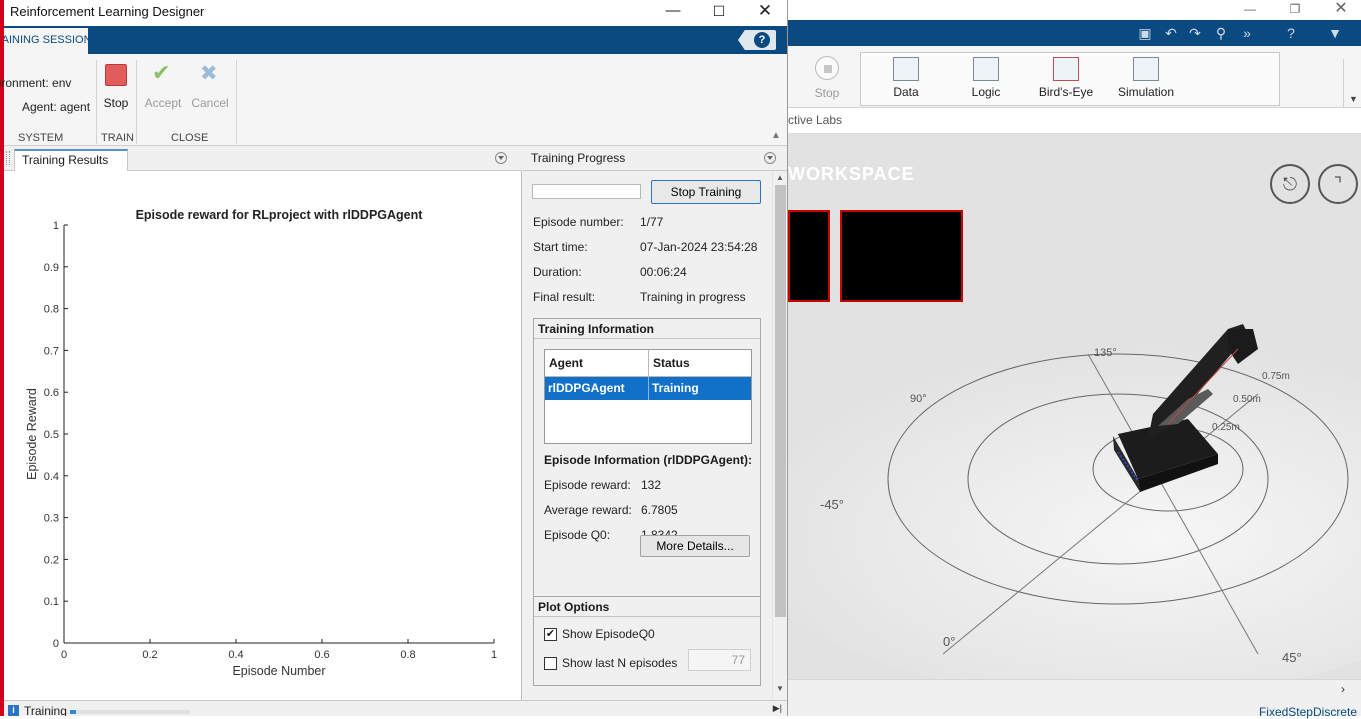  Describe the element at coordinates (550, 634) in the screenshot. I see `show-q0-checkbox: ✔` at that location.